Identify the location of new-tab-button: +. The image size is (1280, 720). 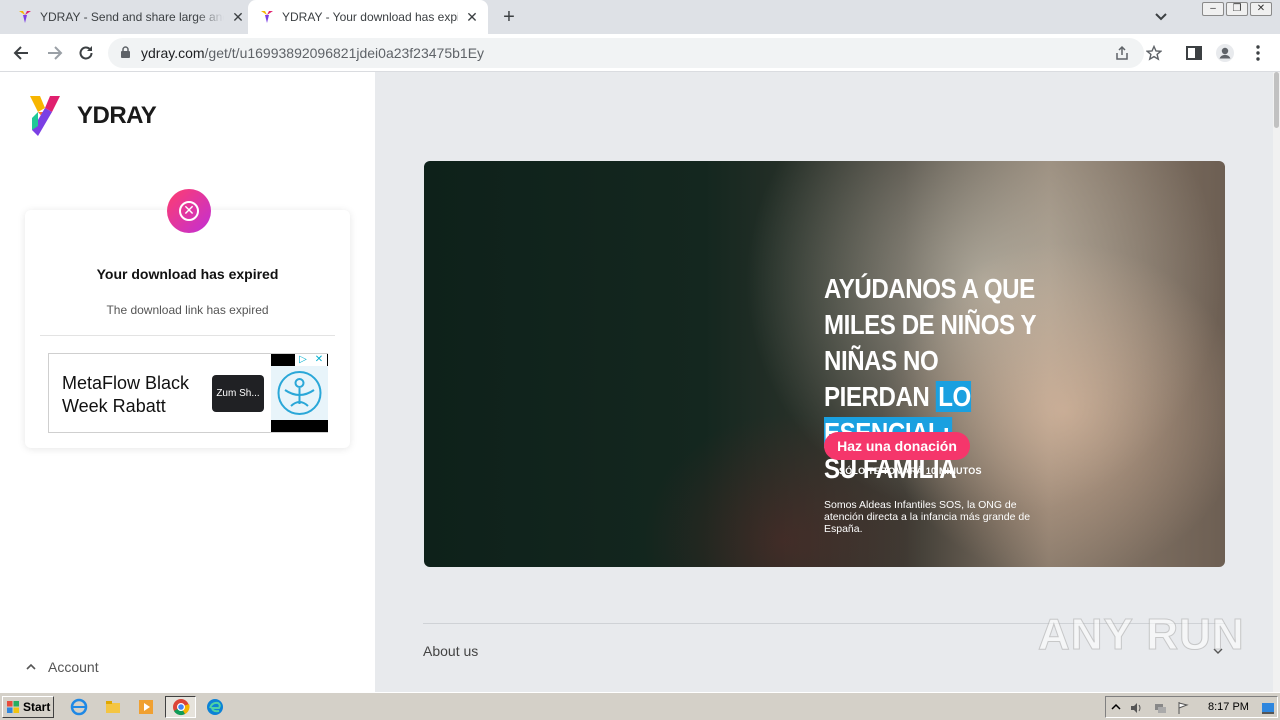
(509, 18).